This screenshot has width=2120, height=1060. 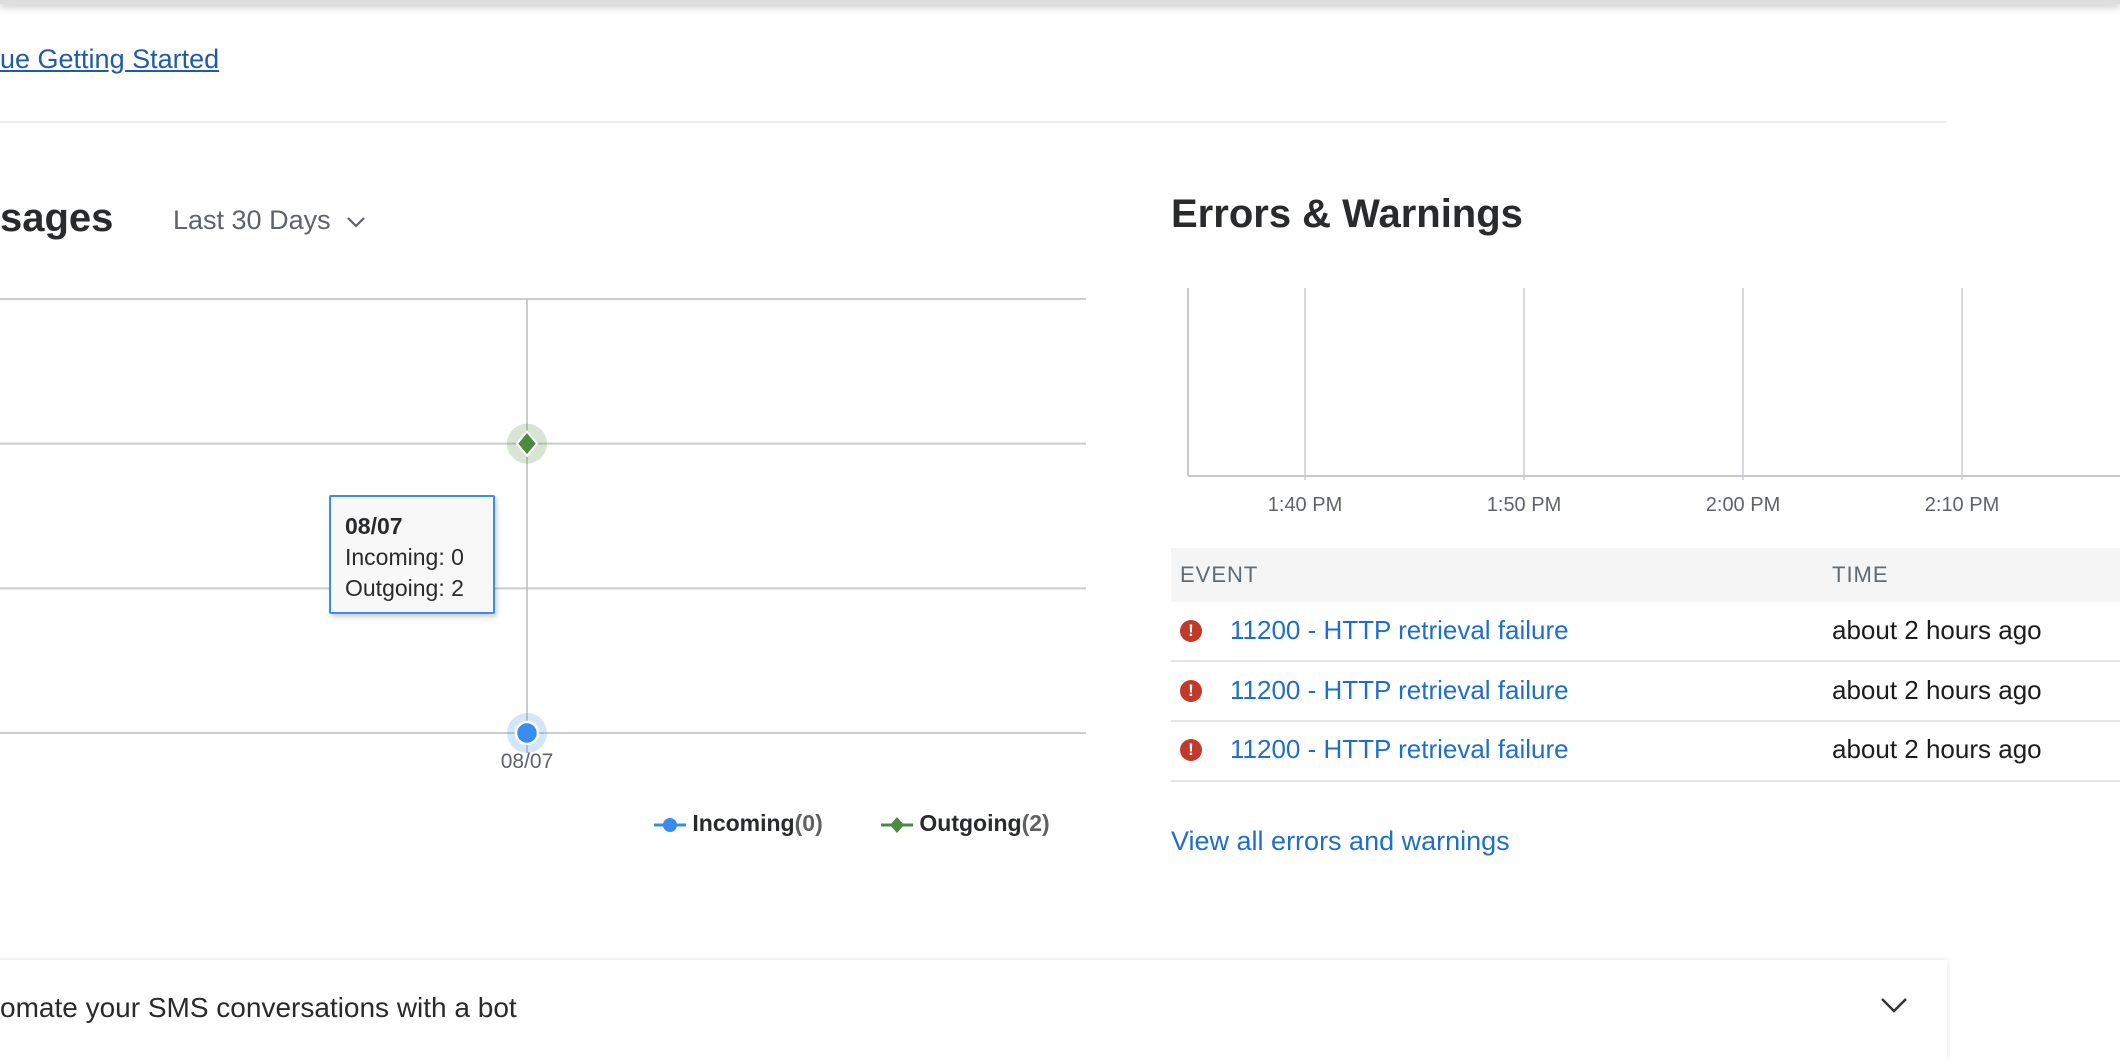 What do you see at coordinates (808, 823) in the screenshot?
I see `legend-count: (0)` at bounding box center [808, 823].